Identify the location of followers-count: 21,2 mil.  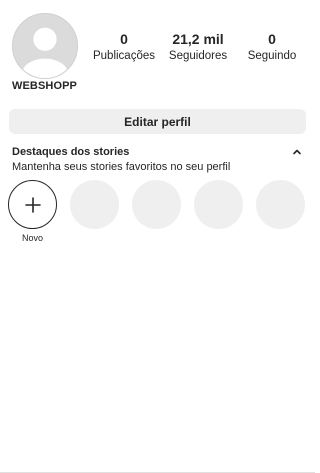
(198, 39).